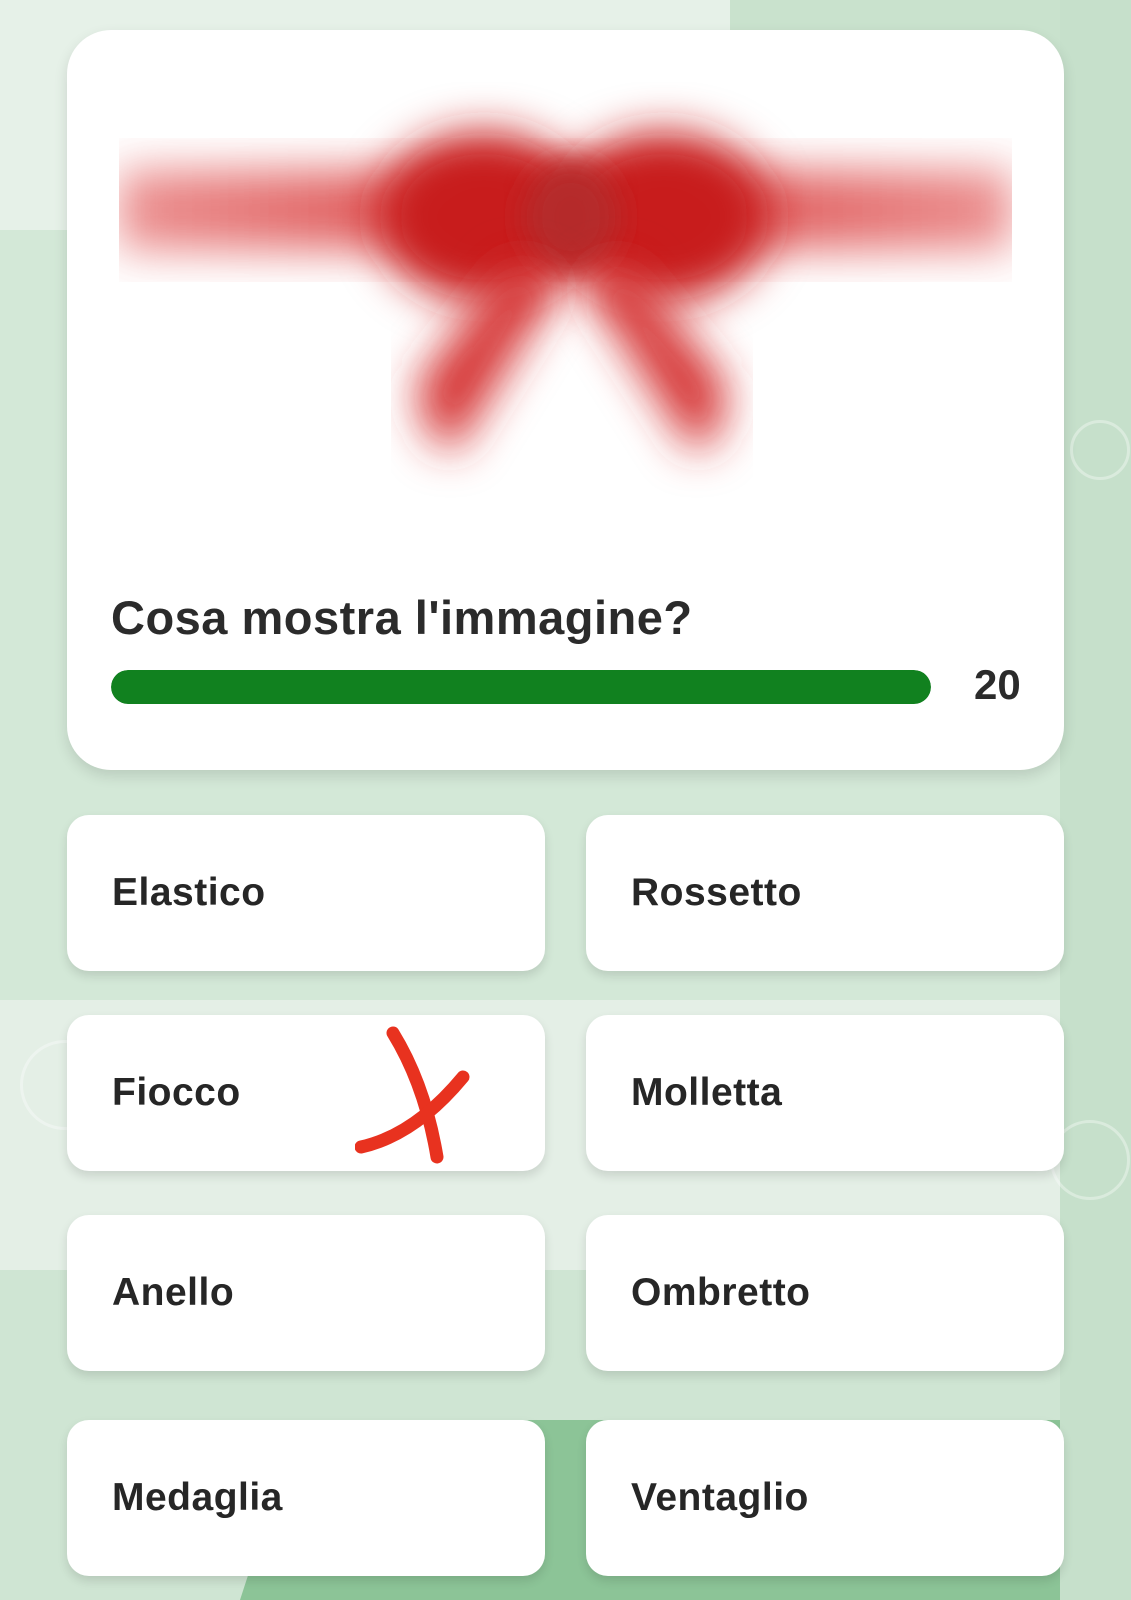 The width and height of the screenshot is (1131, 1600). What do you see at coordinates (825, 1498) in the screenshot?
I see `answer-option-ventaglio: Ventaglio` at bounding box center [825, 1498].